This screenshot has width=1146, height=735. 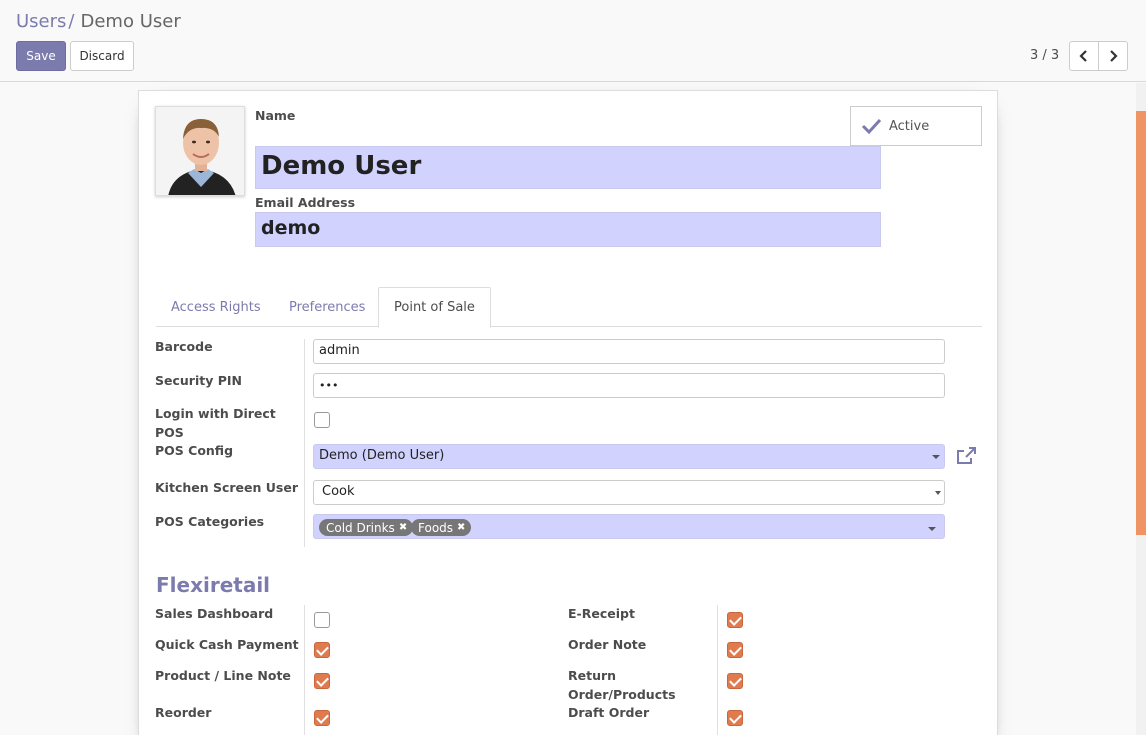 What do you see at coordinates (322, 650) in the screenshot?
I see `quick-cash-checkbox` at bounding box center [322, 650].